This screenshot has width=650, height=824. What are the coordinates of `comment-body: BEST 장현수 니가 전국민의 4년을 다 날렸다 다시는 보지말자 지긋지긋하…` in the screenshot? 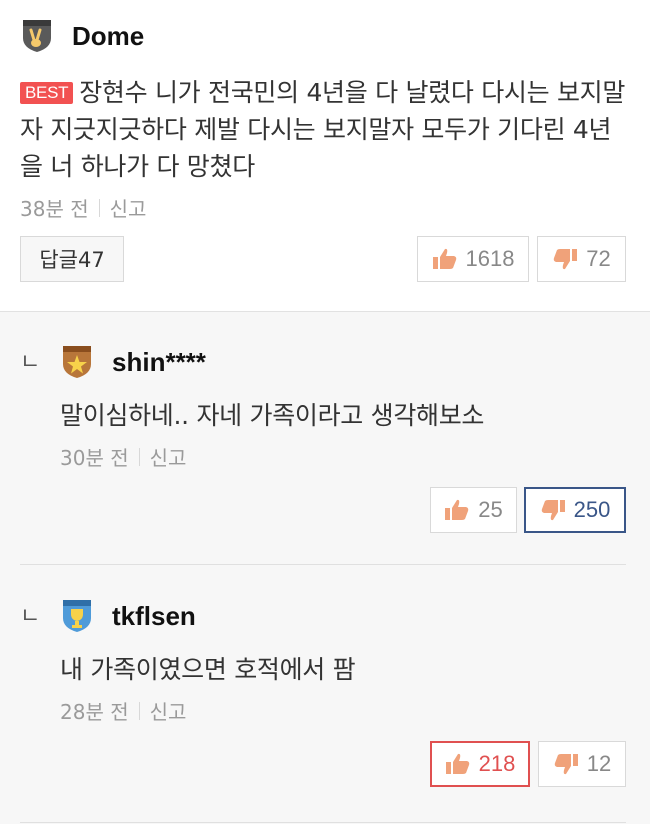 It's located at (325, 129).